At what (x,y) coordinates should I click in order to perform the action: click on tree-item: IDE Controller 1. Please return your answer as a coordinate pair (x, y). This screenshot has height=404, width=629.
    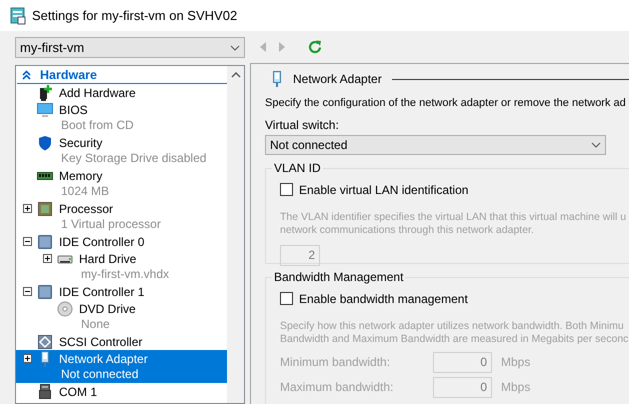
    Looking at the image, I should click on (121, 291).